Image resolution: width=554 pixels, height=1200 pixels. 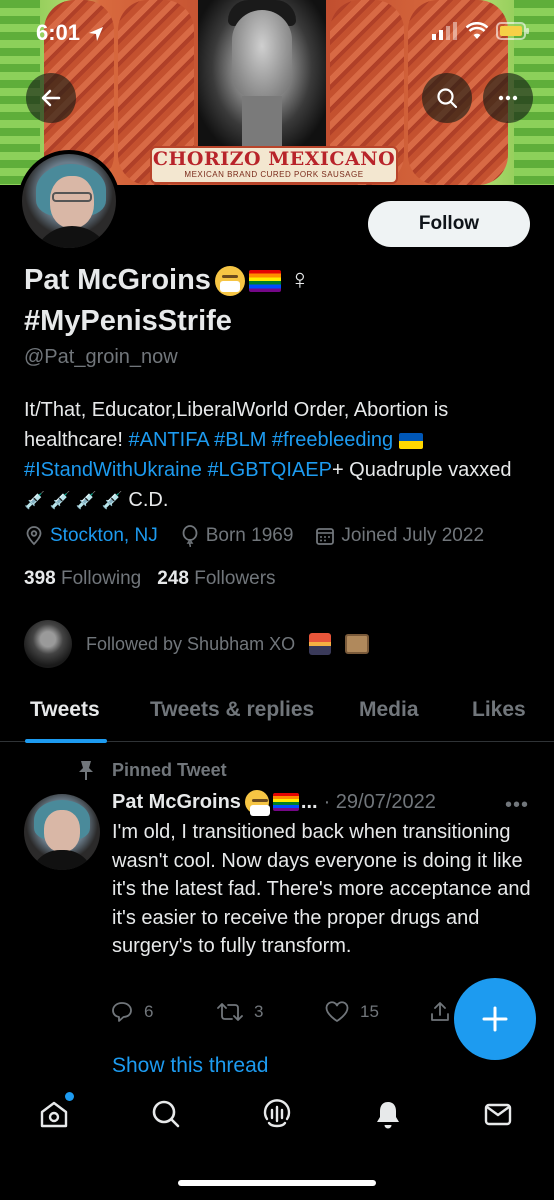 I want to click on tab-media: Media, so click(x=389, y=710).